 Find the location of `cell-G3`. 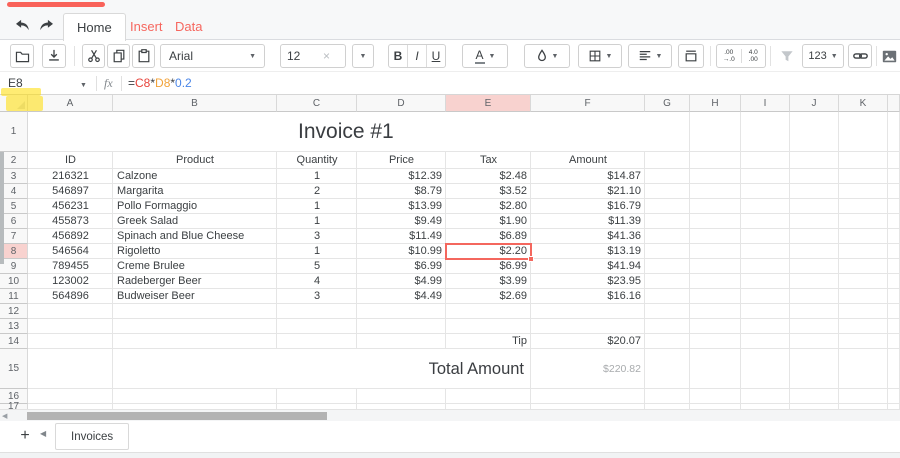

cell-G3 is located at coordinates (667, 176).